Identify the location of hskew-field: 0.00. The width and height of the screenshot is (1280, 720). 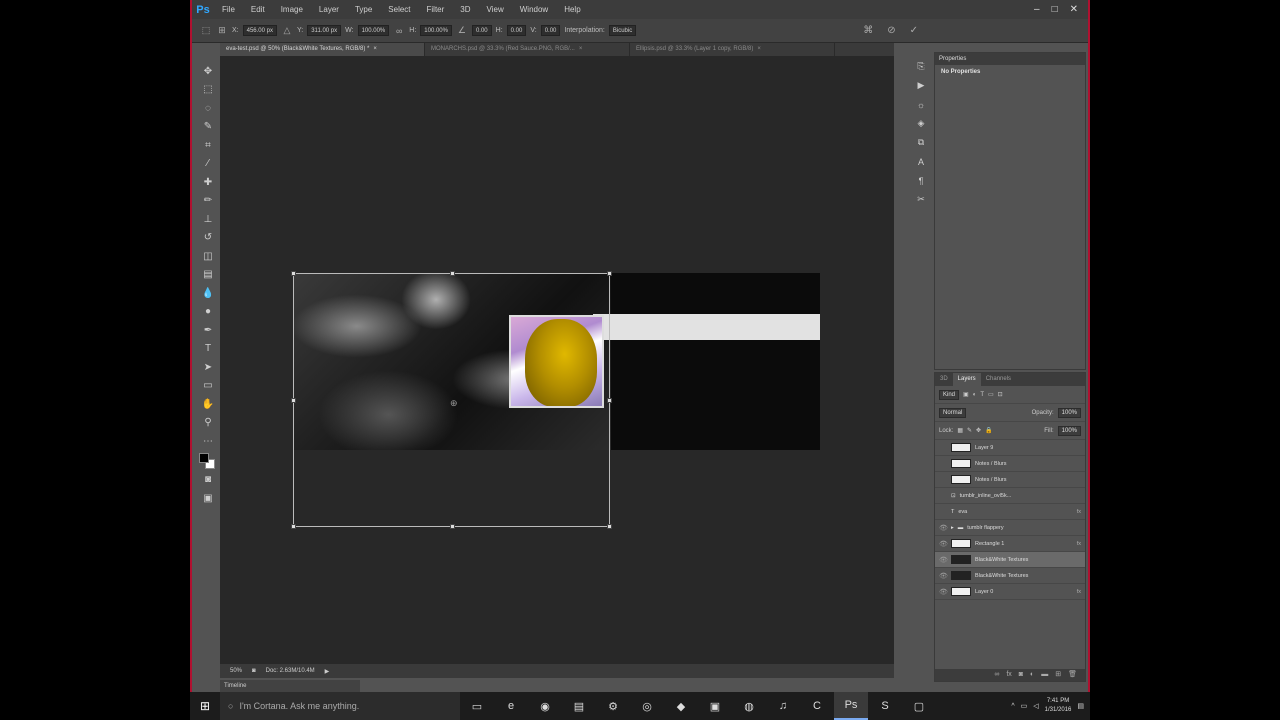
(516, 30).